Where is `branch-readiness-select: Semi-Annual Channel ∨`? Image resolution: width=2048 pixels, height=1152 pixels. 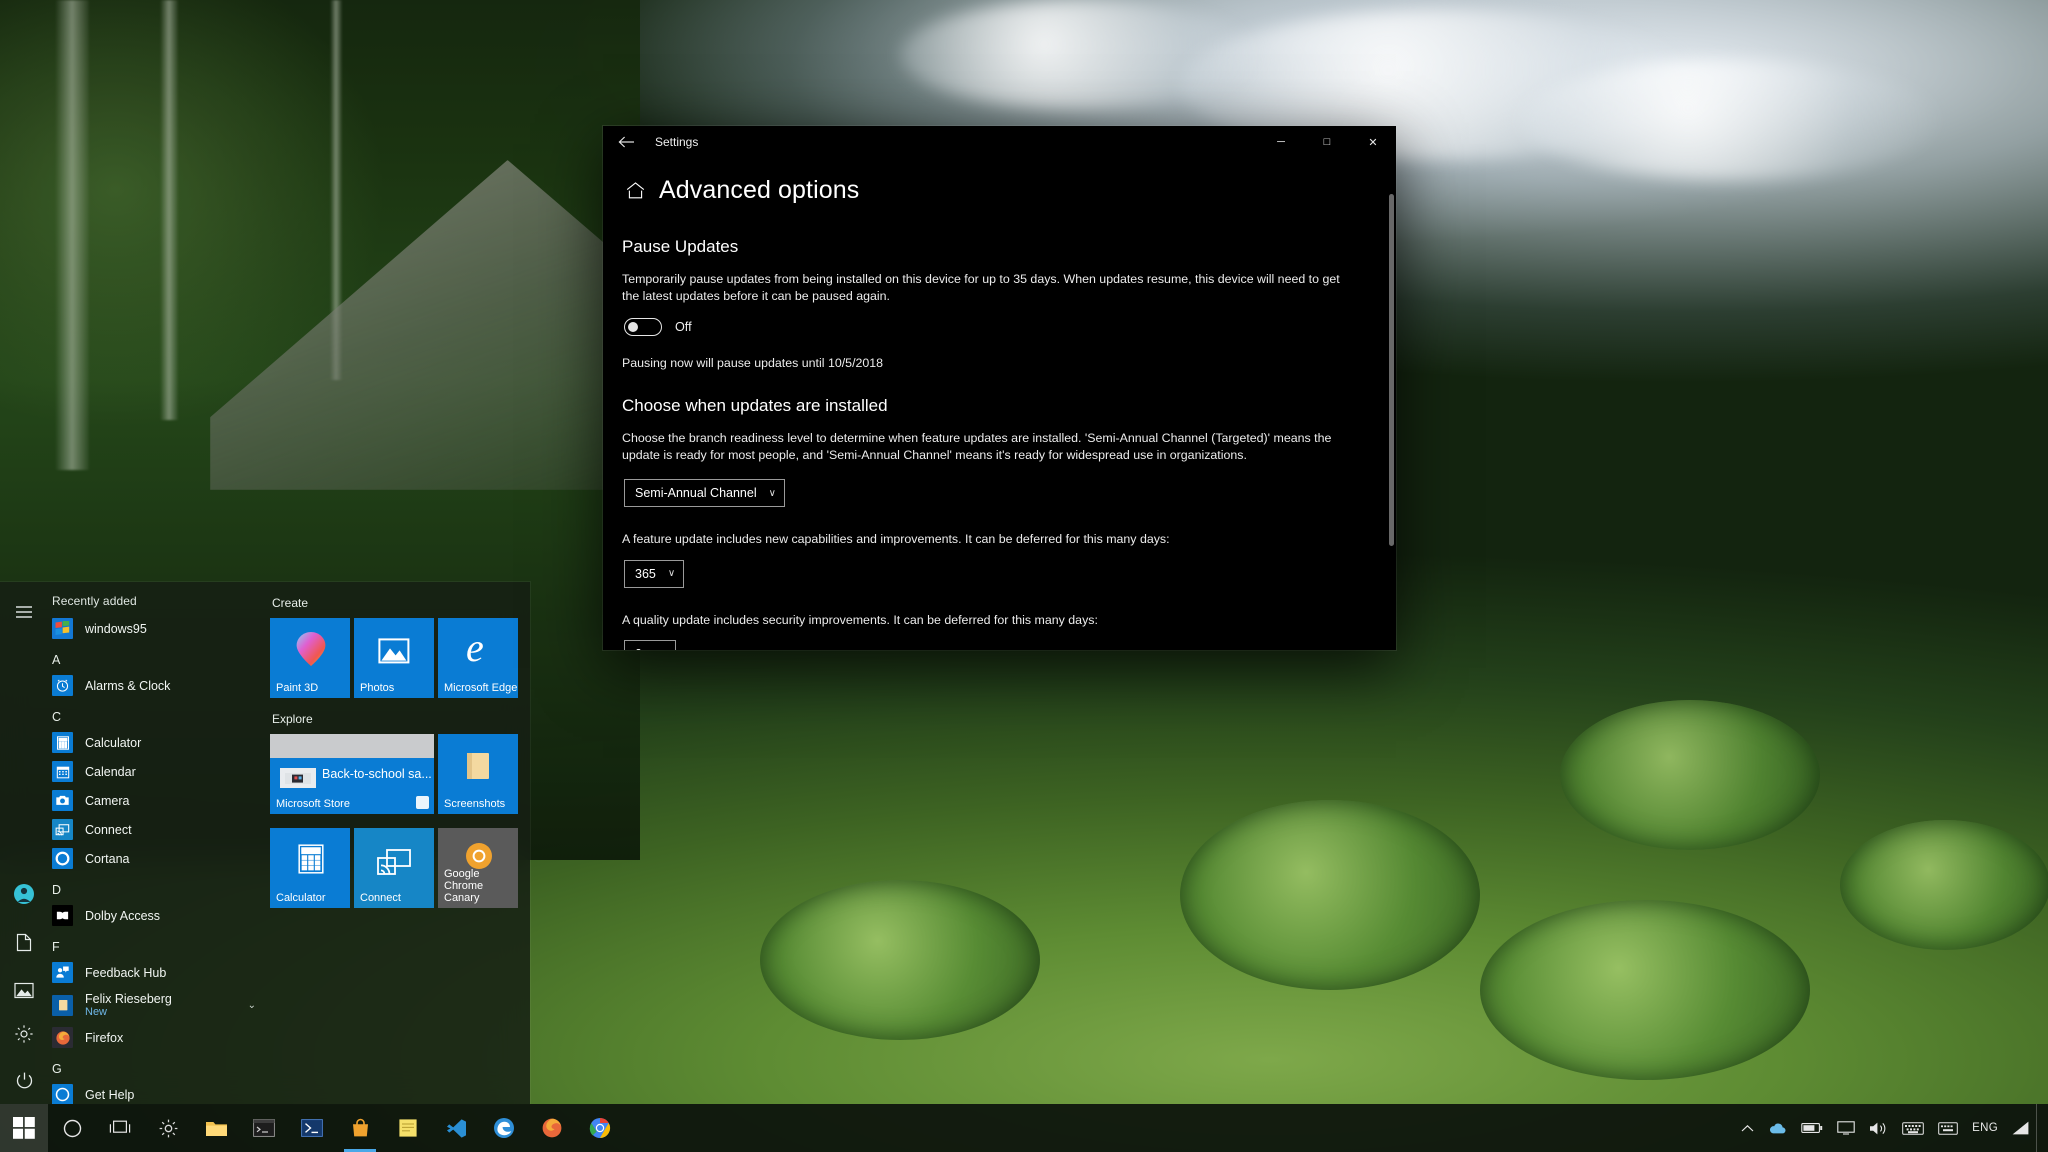 branch-readiness-select: Semi-Annual Channel ∨ is located at coordinates (704, 493).